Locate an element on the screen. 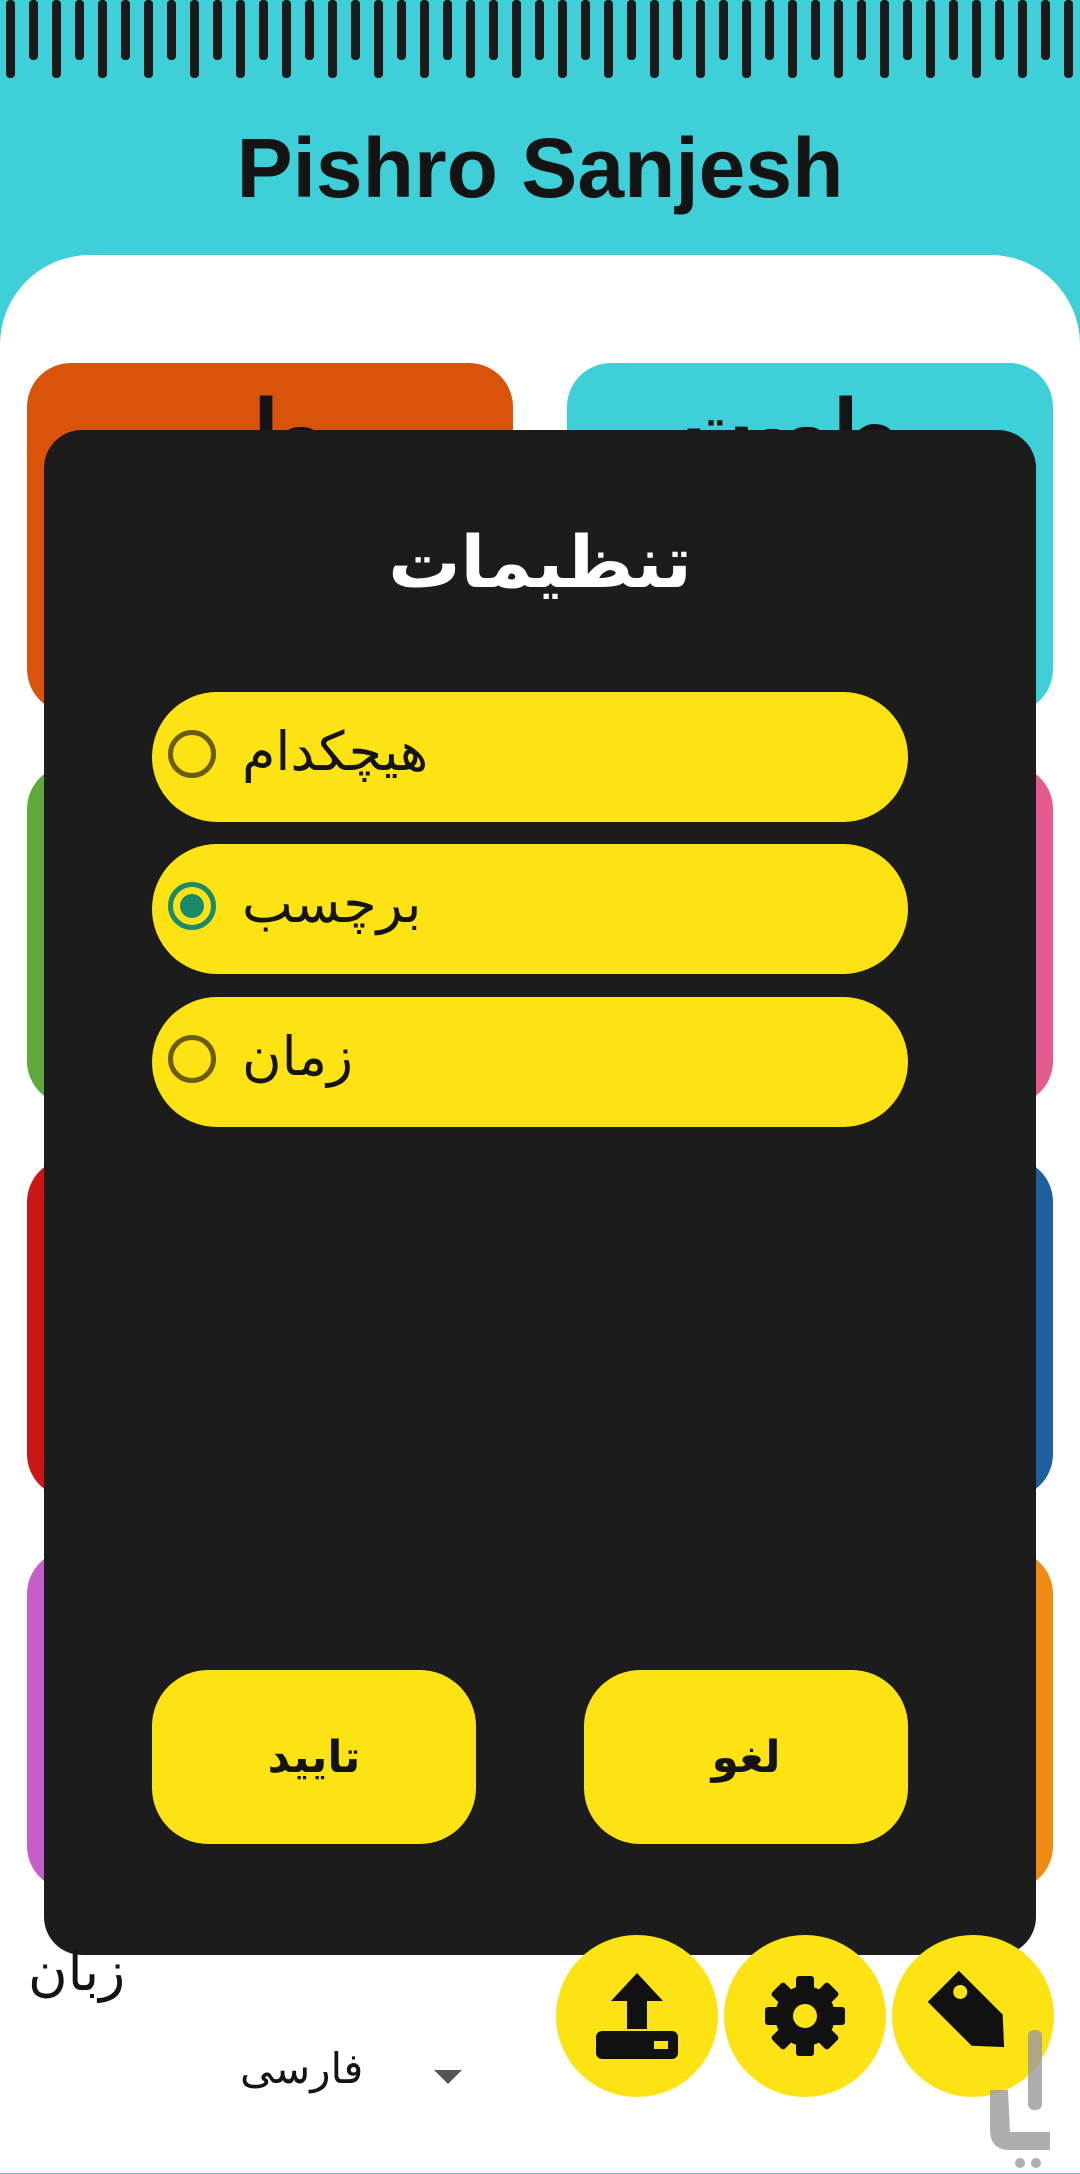 This screenshot has height=2174, width=1080. upload-icon is located at coordinates (637, 2016).